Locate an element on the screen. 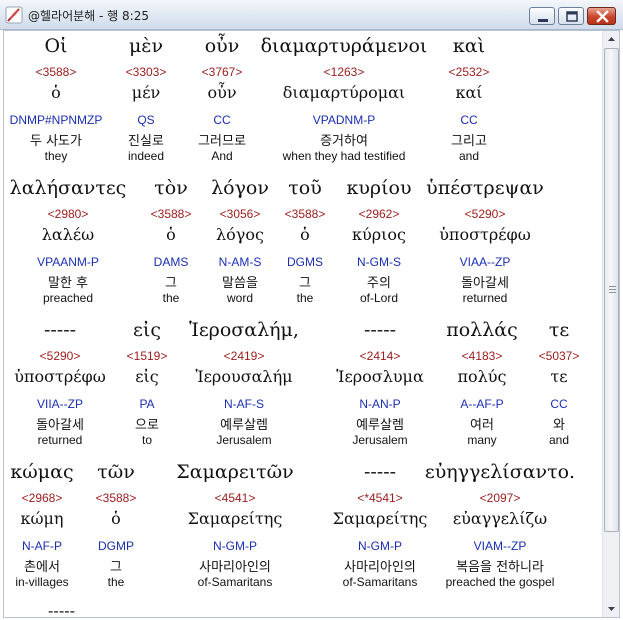 This screenshot has width=623, height=620. korean-gloss: 으로 is located at coordinates (147, 423).